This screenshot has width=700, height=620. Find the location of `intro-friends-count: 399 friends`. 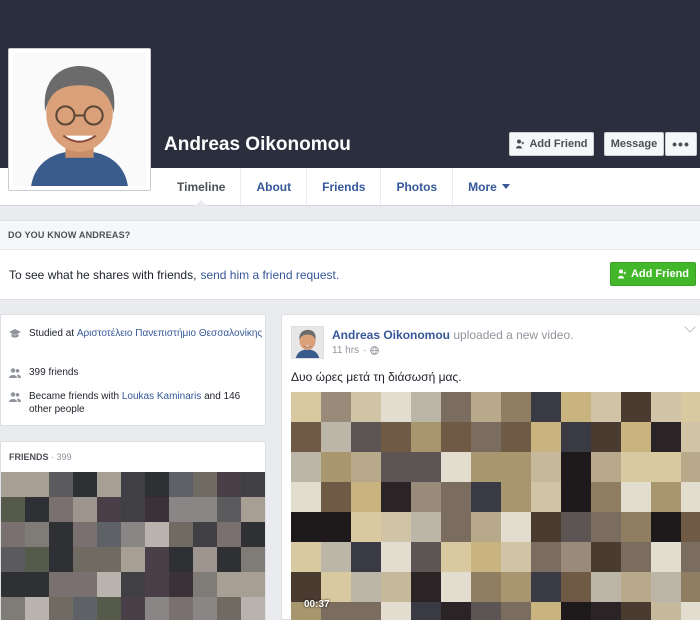

intro-friends-count: 399 friends is located at coordinates (43, 372).